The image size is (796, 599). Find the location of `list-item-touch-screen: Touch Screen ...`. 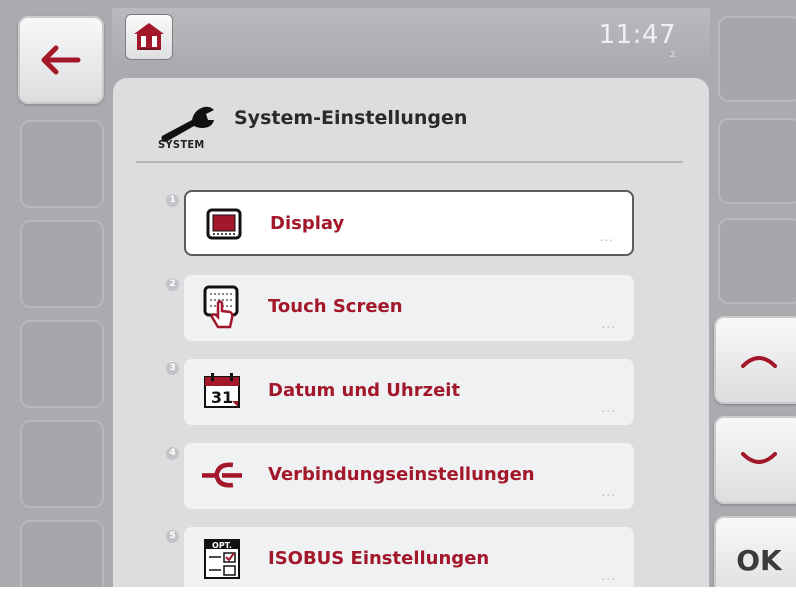

list-item-touch-screen: Touch Screen ... is located at coordinates (409, 308).